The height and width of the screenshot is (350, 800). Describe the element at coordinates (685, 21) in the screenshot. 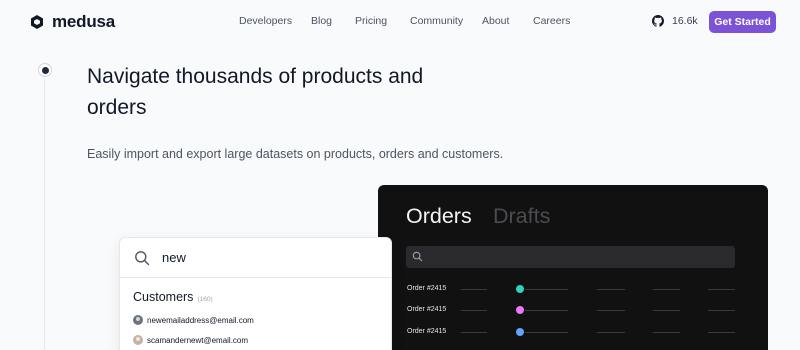

I see `github-star-count: 16.6k` at that location.